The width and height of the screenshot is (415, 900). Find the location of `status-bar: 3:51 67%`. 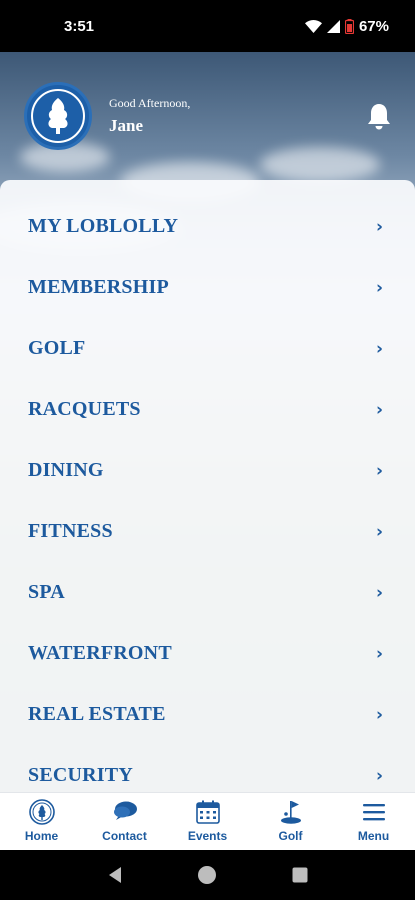

status-bar: 3:51 67% is located at coordinates (207, 26).